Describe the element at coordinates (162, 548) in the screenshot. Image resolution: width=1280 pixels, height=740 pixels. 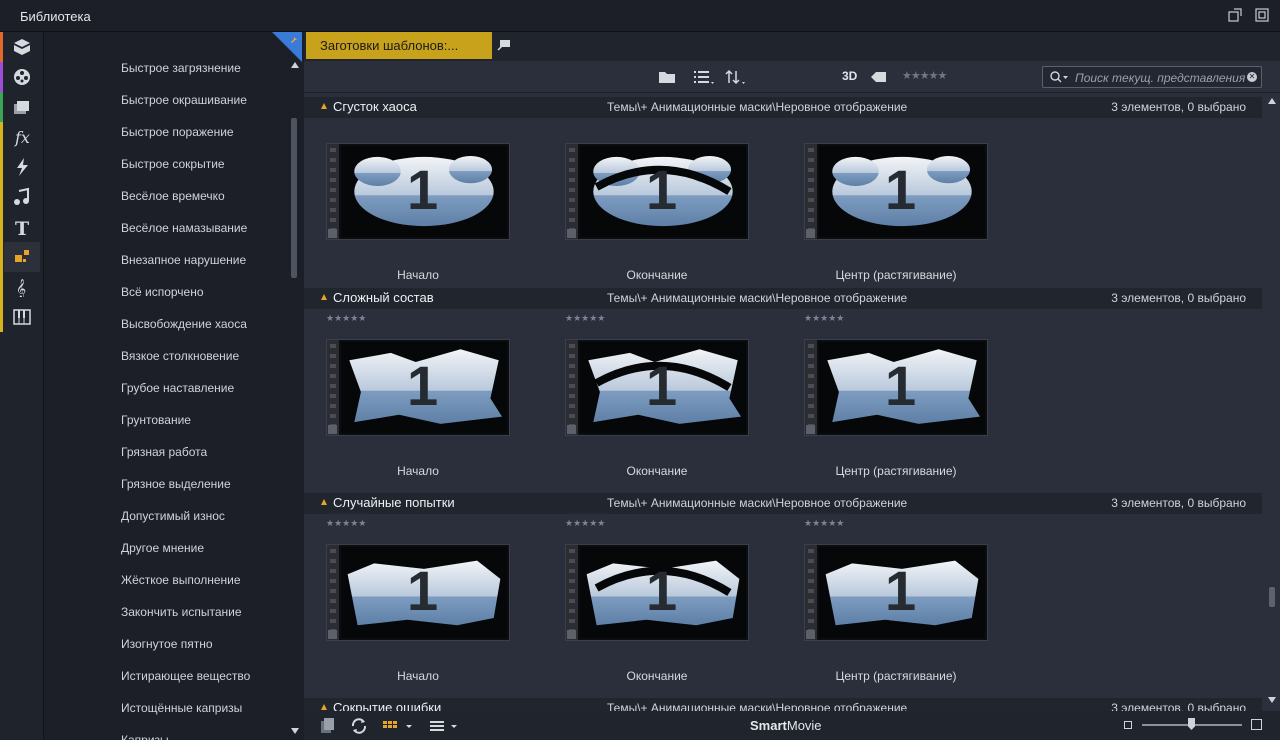
I see `category-item: Другое мнение` at that location.